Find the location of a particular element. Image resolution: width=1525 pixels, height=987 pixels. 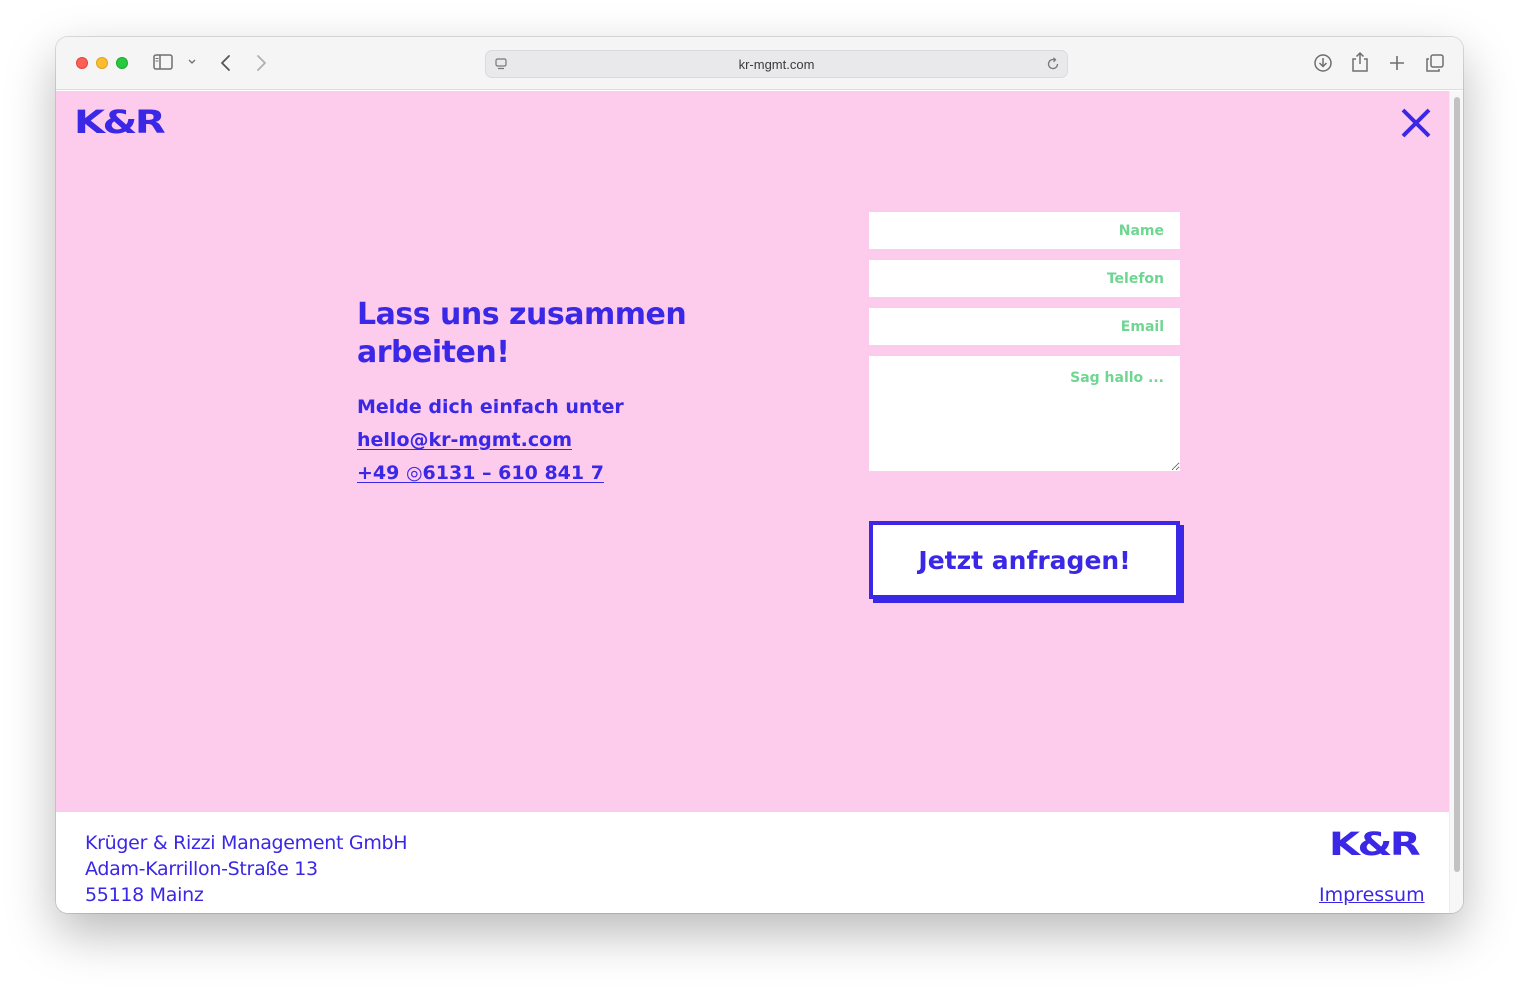

footer-city: 55118 Mainz is located at coordinates (144, 895).